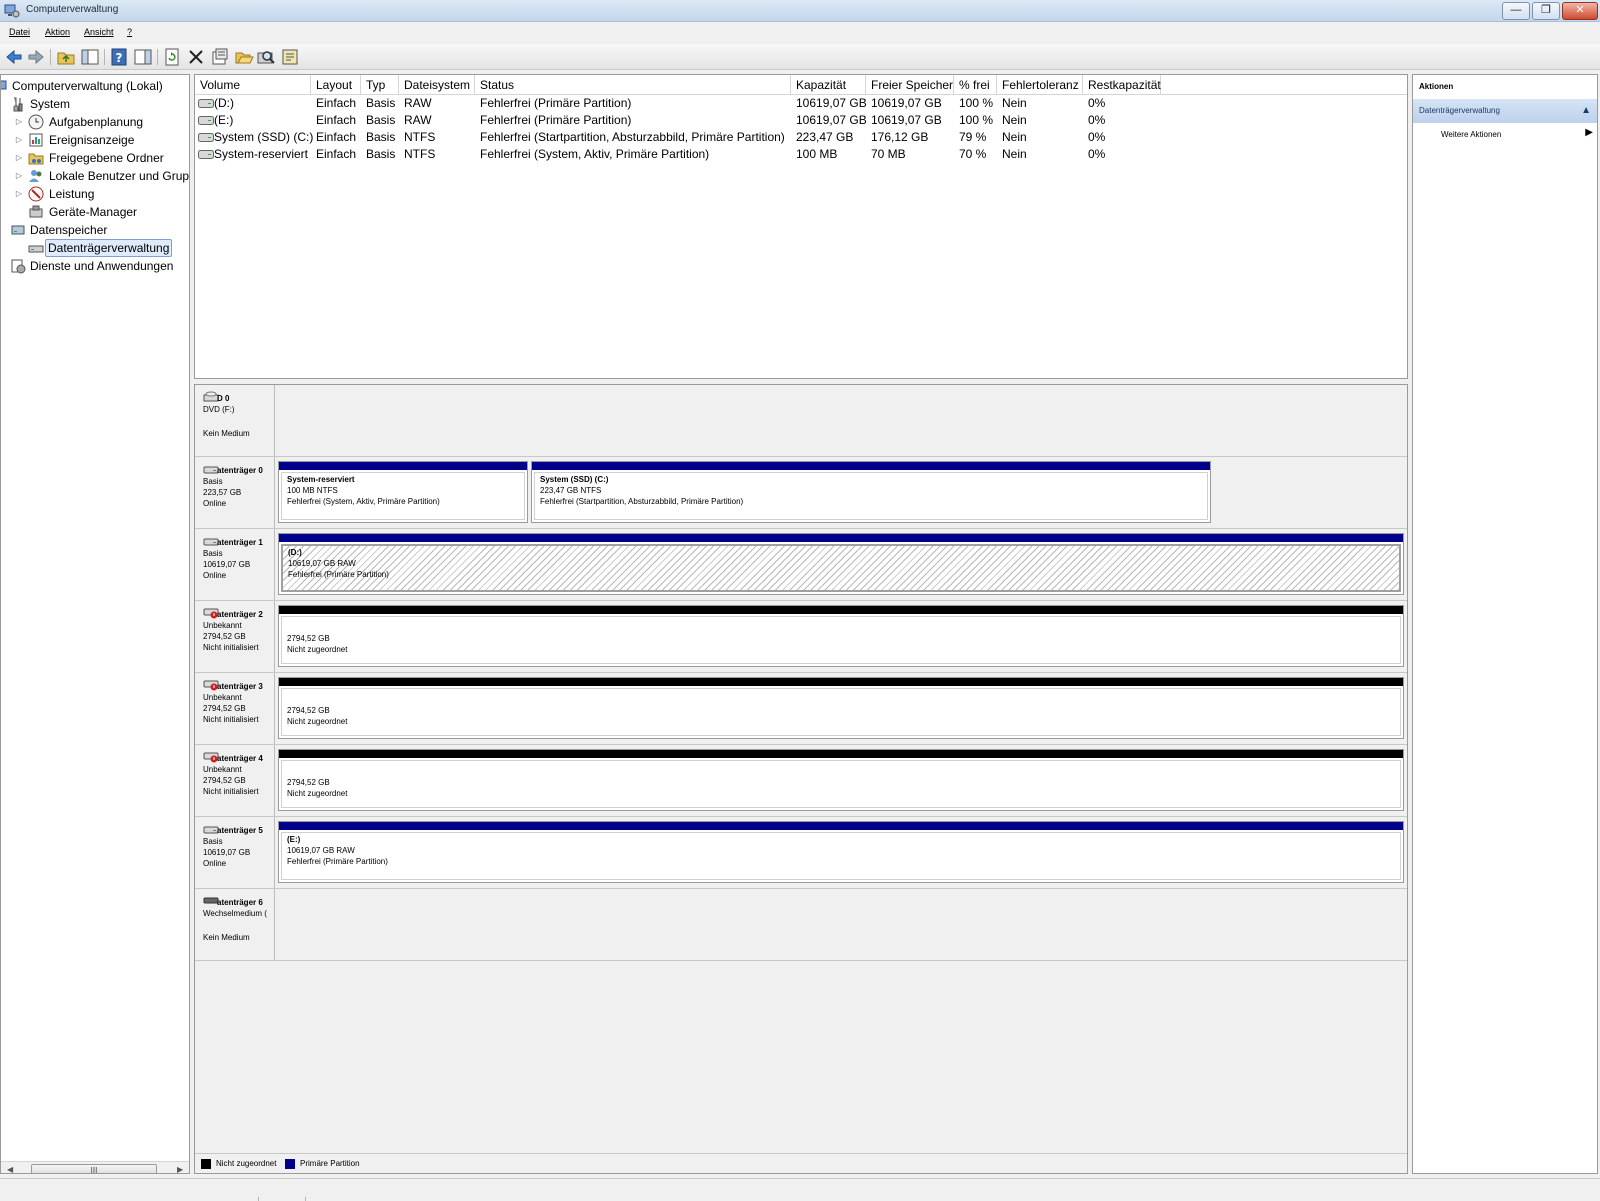  I want to click on tools-icon, so click(18, 104).